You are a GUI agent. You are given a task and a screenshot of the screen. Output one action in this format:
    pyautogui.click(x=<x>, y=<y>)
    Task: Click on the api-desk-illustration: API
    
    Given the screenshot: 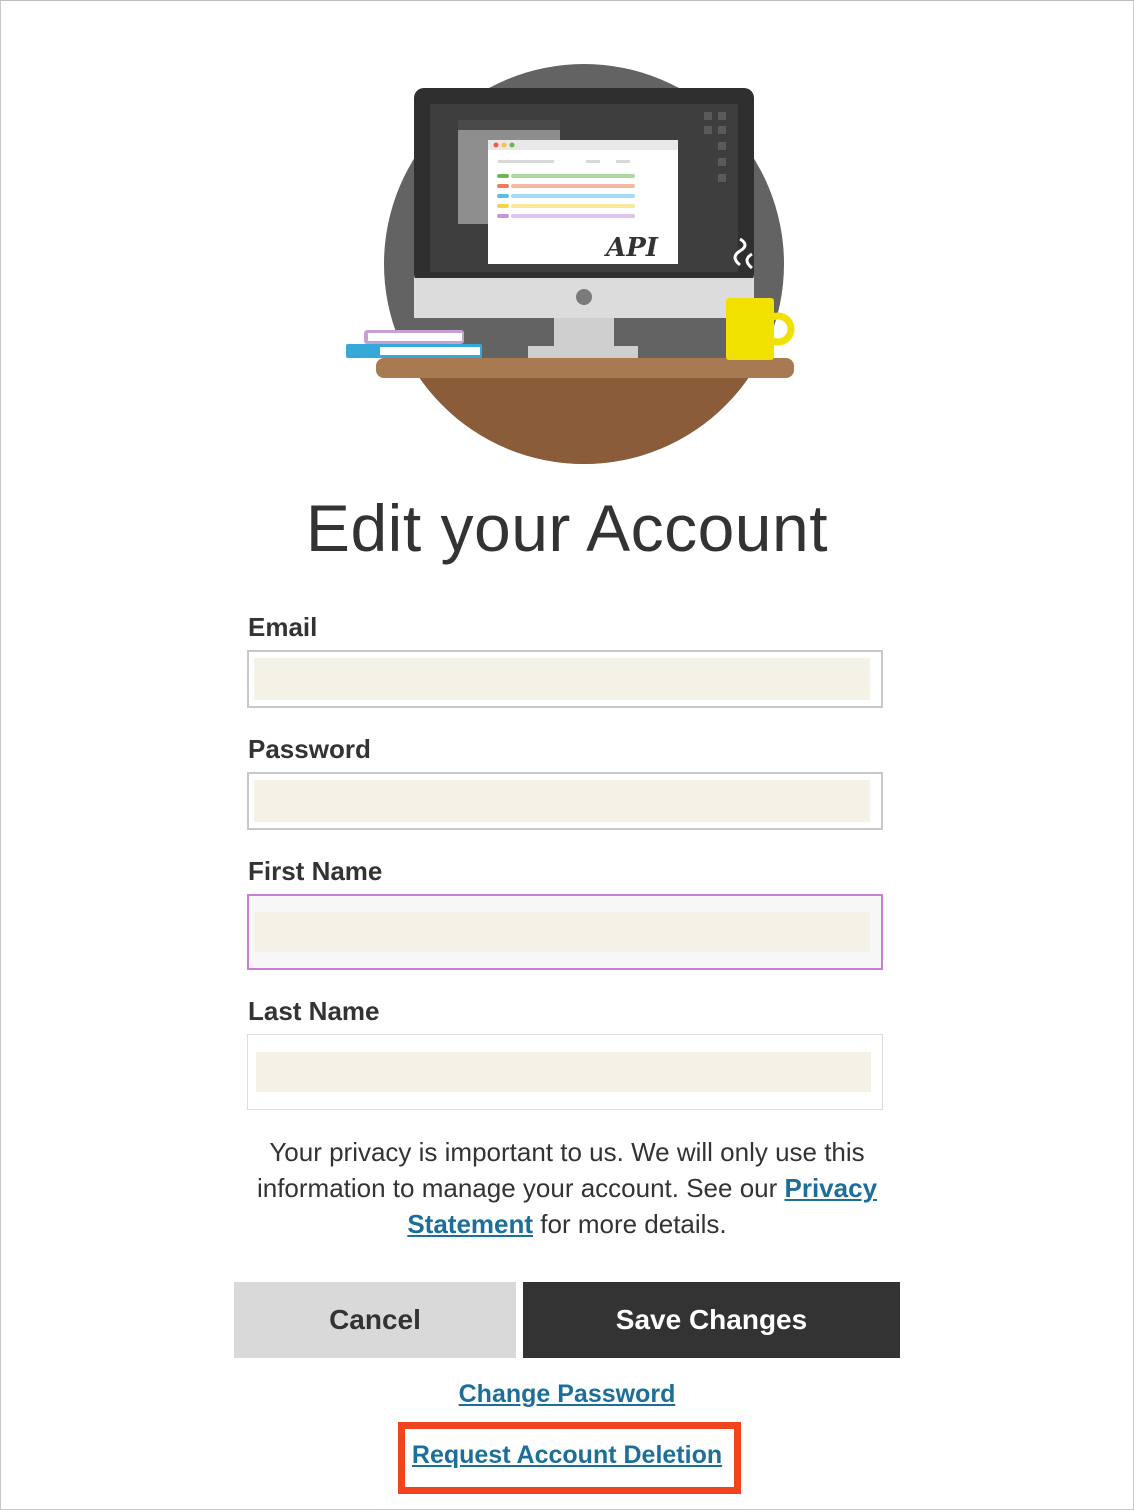 What is the action you would take?
    pyautogui.click(x=570, y=264)
    